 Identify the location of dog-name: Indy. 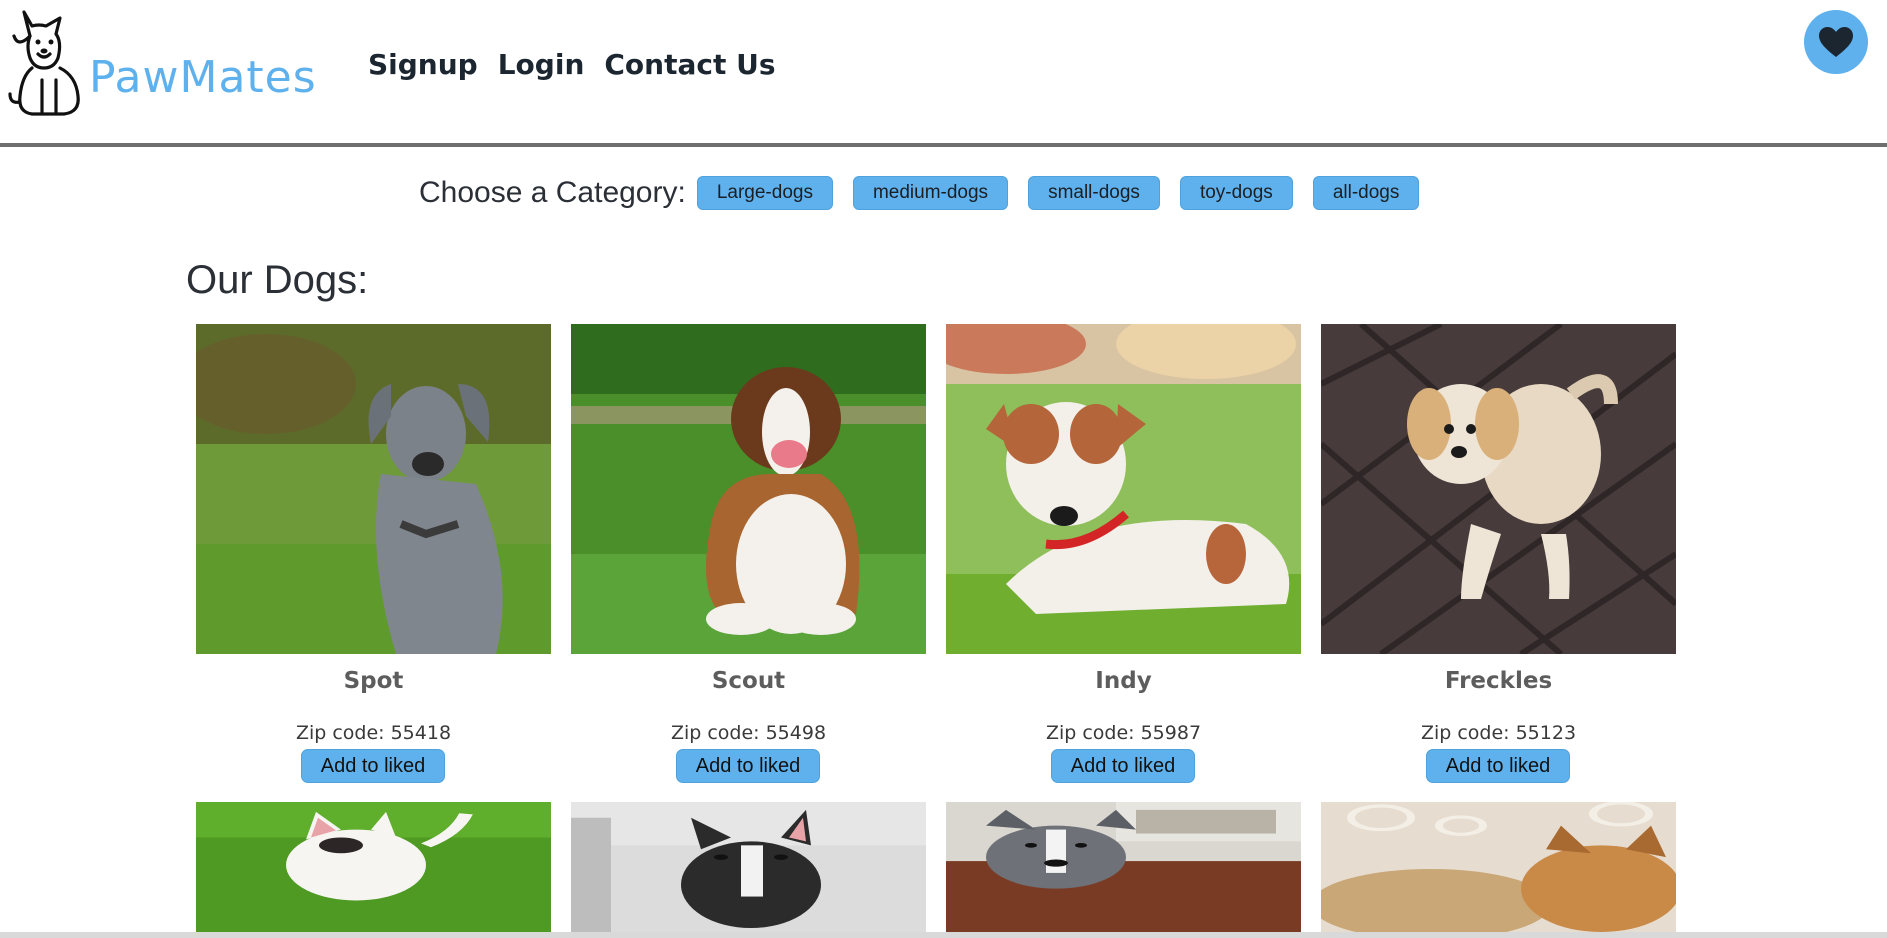
(1123, 681).